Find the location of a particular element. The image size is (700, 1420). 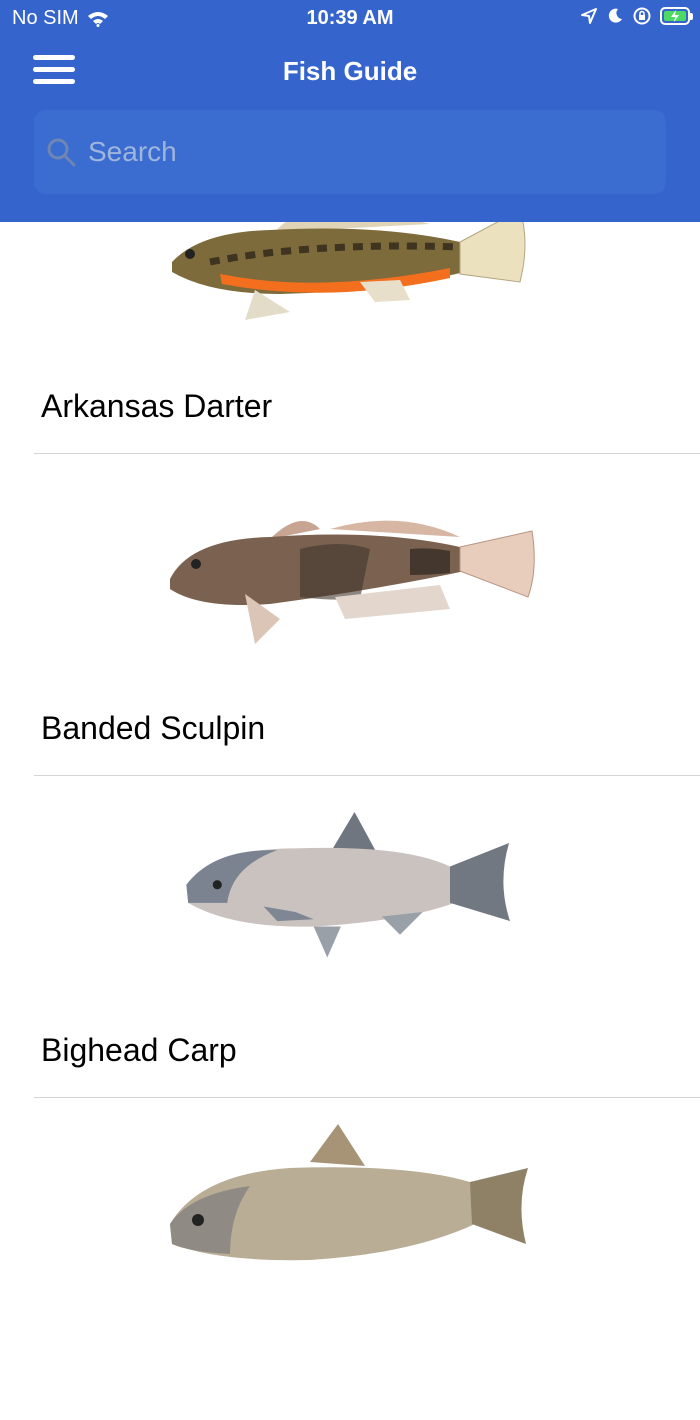

status-bar: No SIM 10:39 AM is located at coordinates (350, 18).